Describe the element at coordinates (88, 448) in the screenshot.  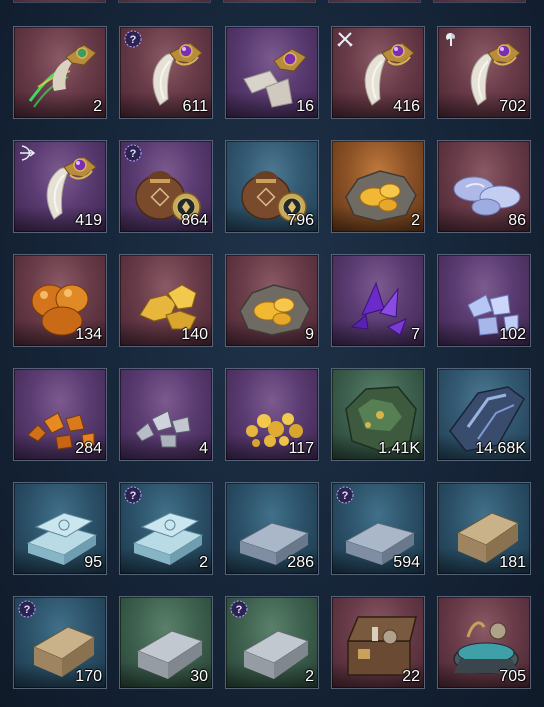
I see `item-quantity: 284` at that location.